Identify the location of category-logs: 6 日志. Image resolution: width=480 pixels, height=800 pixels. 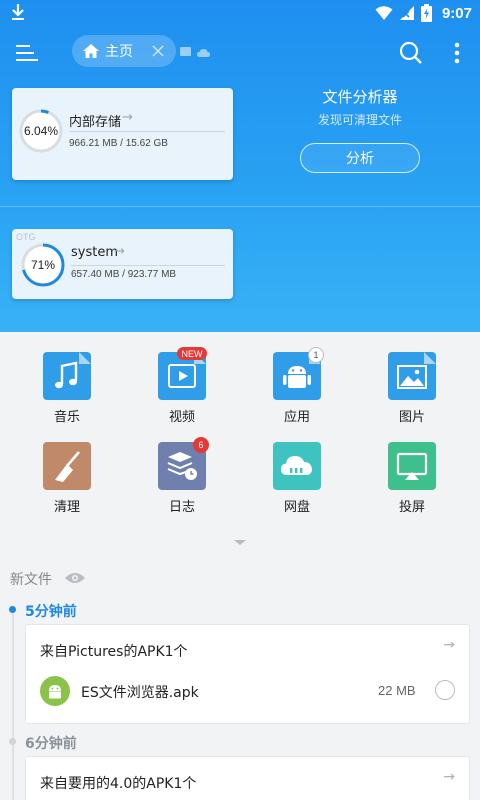
(182, 468).